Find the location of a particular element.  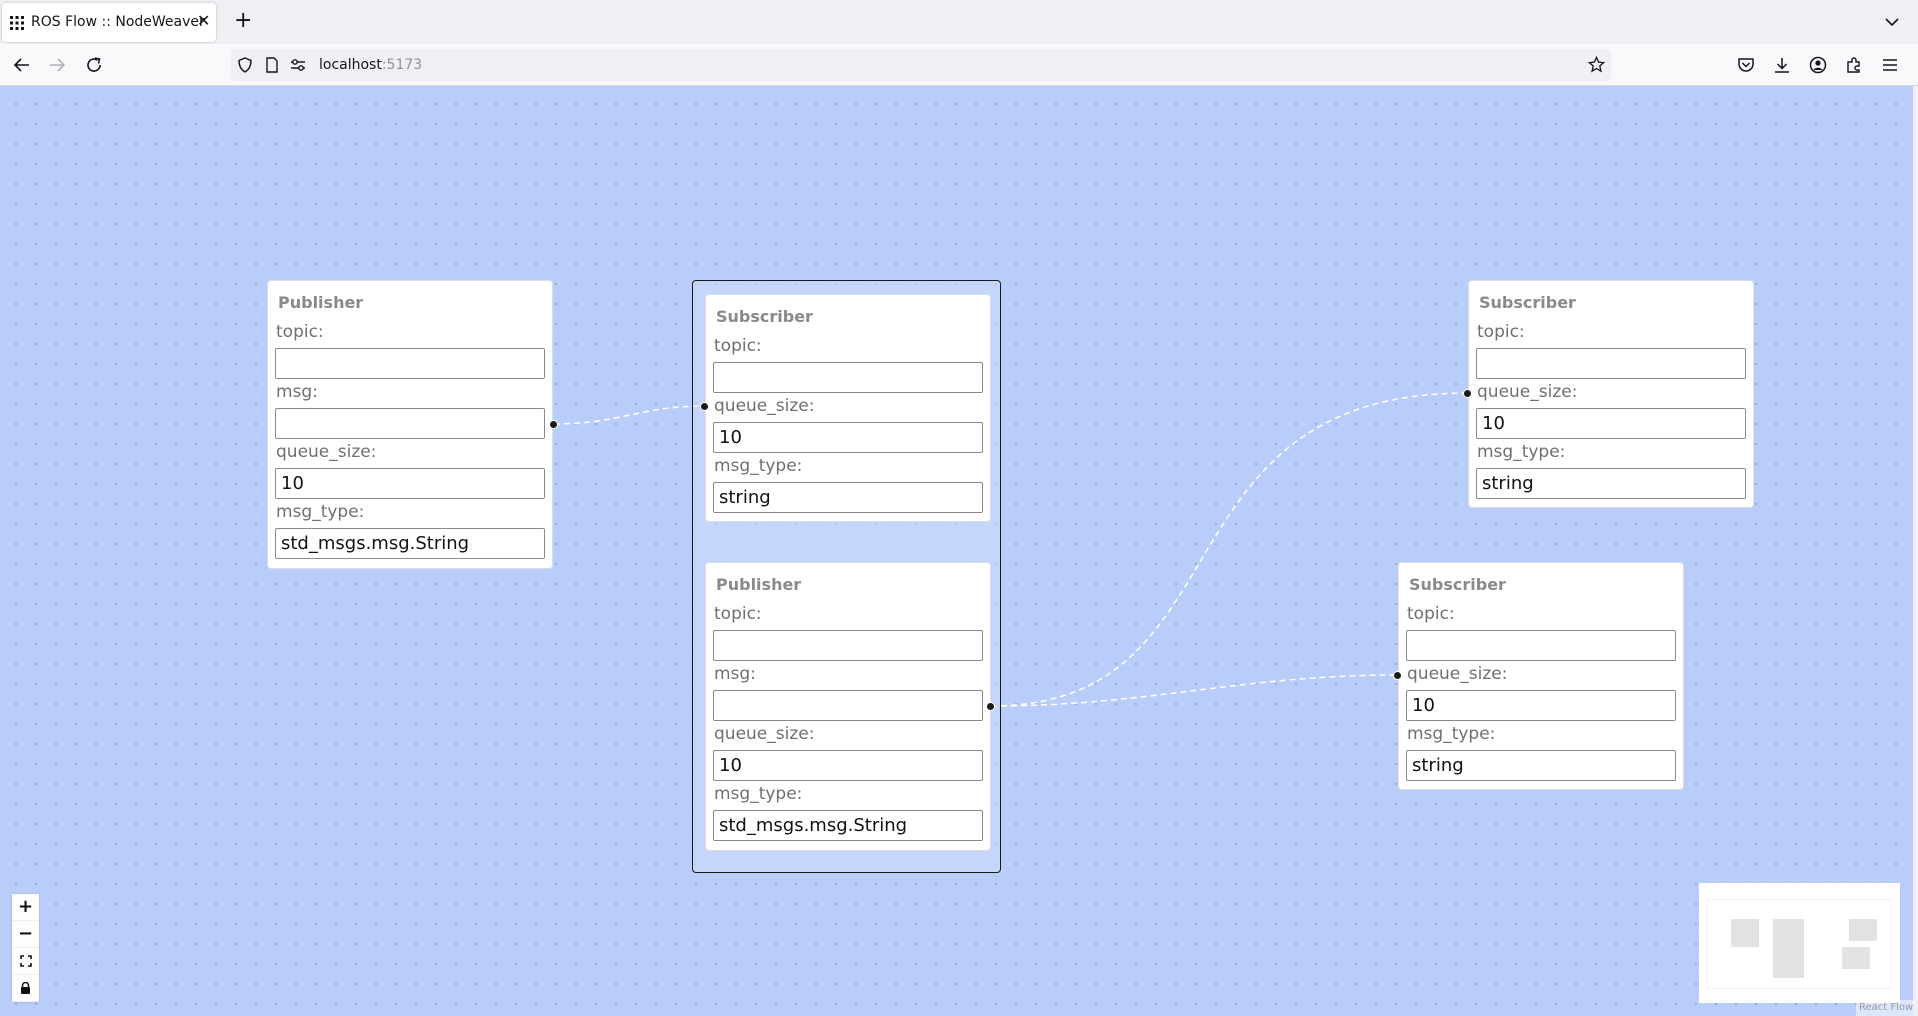

zoom-out-button: − is located at coordinates (25, 934).